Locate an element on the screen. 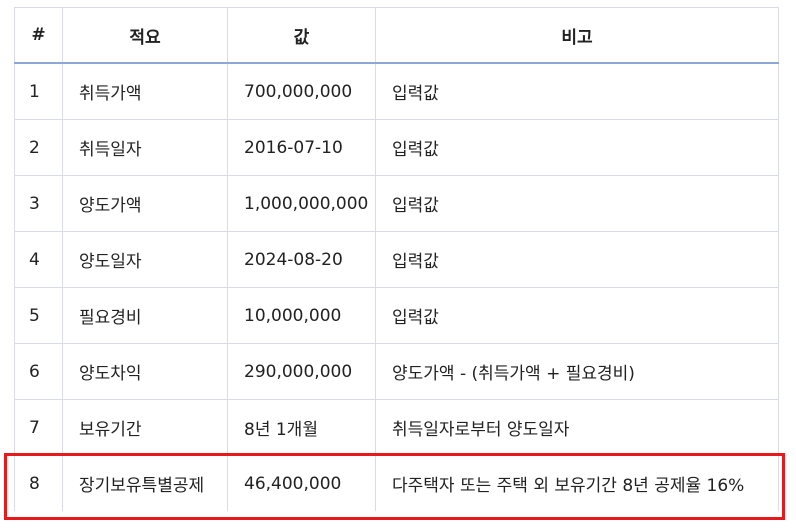 Image resolution: width=796 pixels, height=532 pixels. header-value: 값 is located at coordinates (301, 35).